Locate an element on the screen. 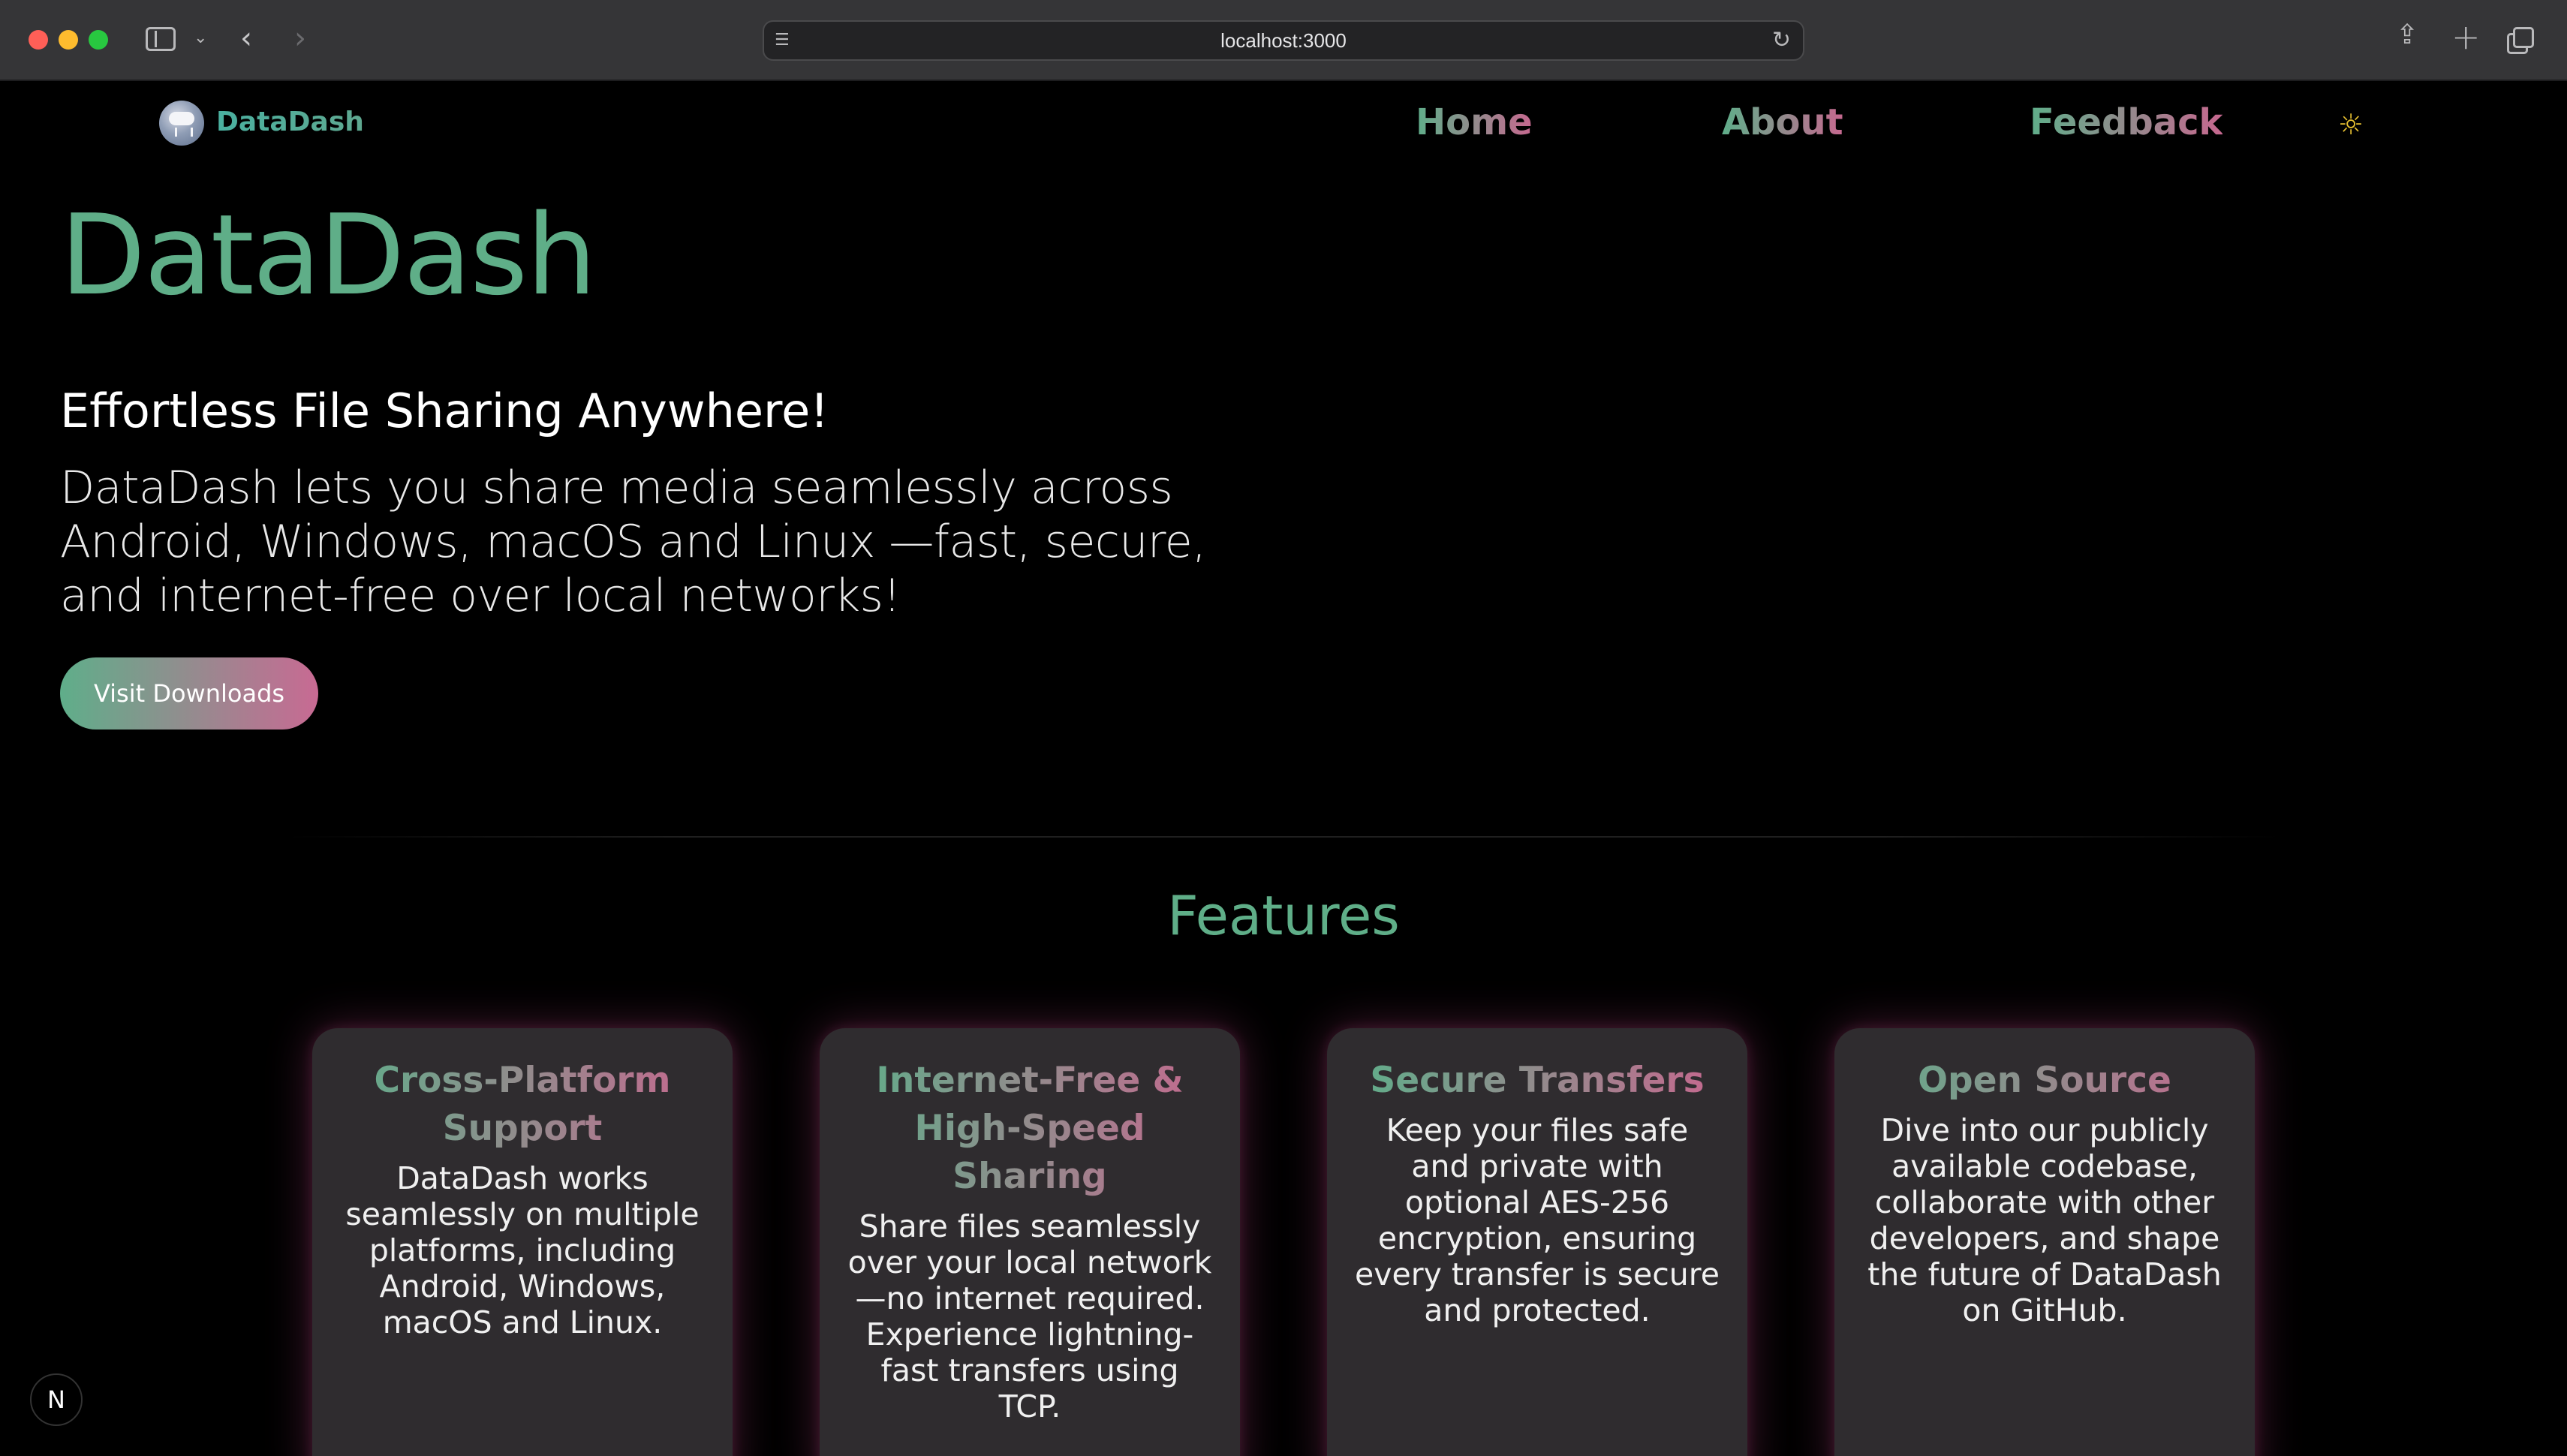  section-divider is located at coordinates (1283, 837).